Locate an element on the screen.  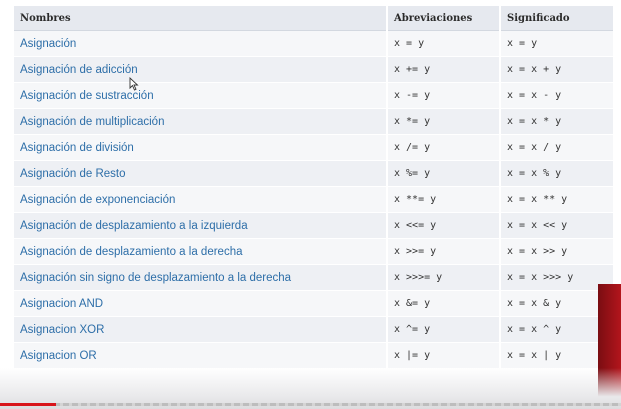
operator-name: Asignacion OR is located at coordinates (200, 355).